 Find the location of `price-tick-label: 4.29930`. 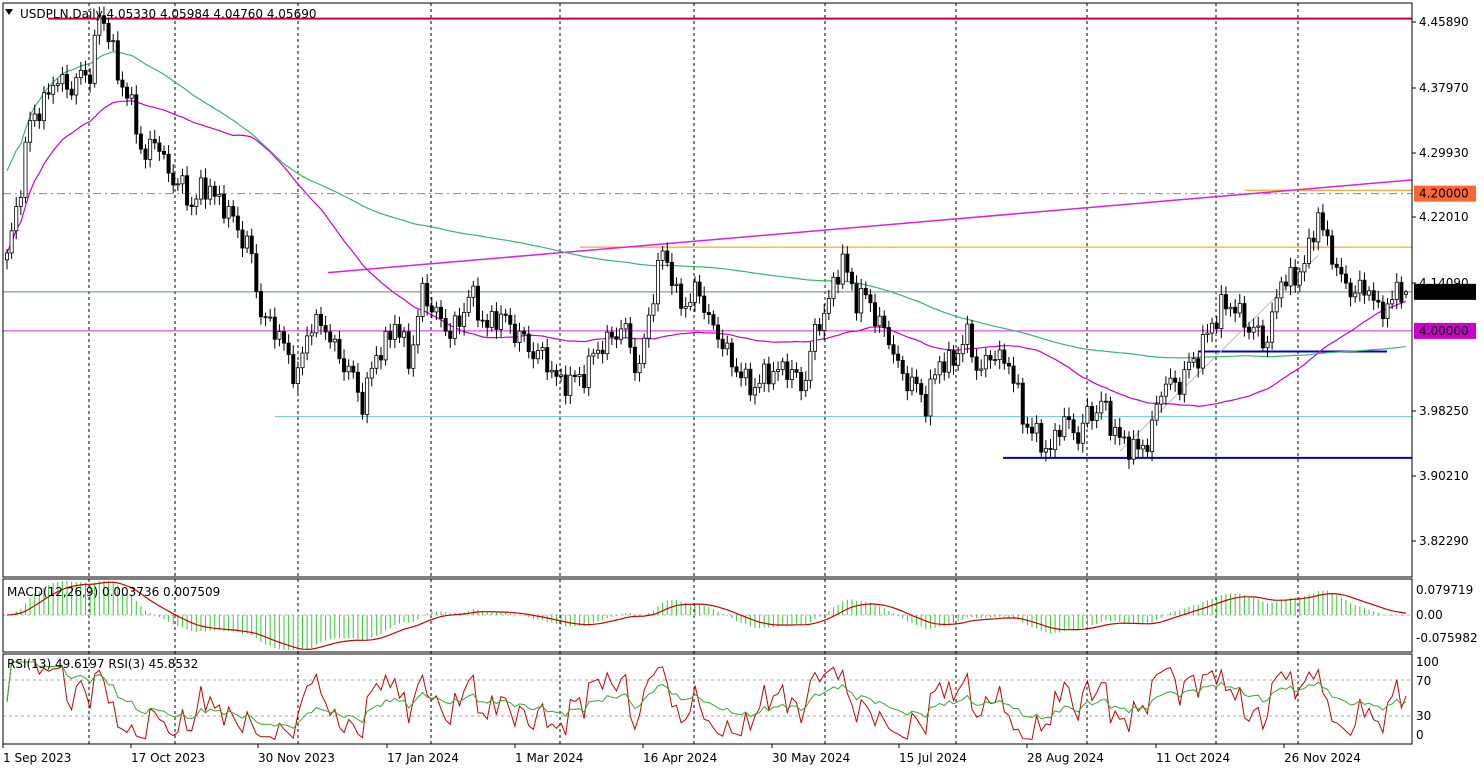

price-tick-label: 4.29930 is located at coordinates (1444, 153).